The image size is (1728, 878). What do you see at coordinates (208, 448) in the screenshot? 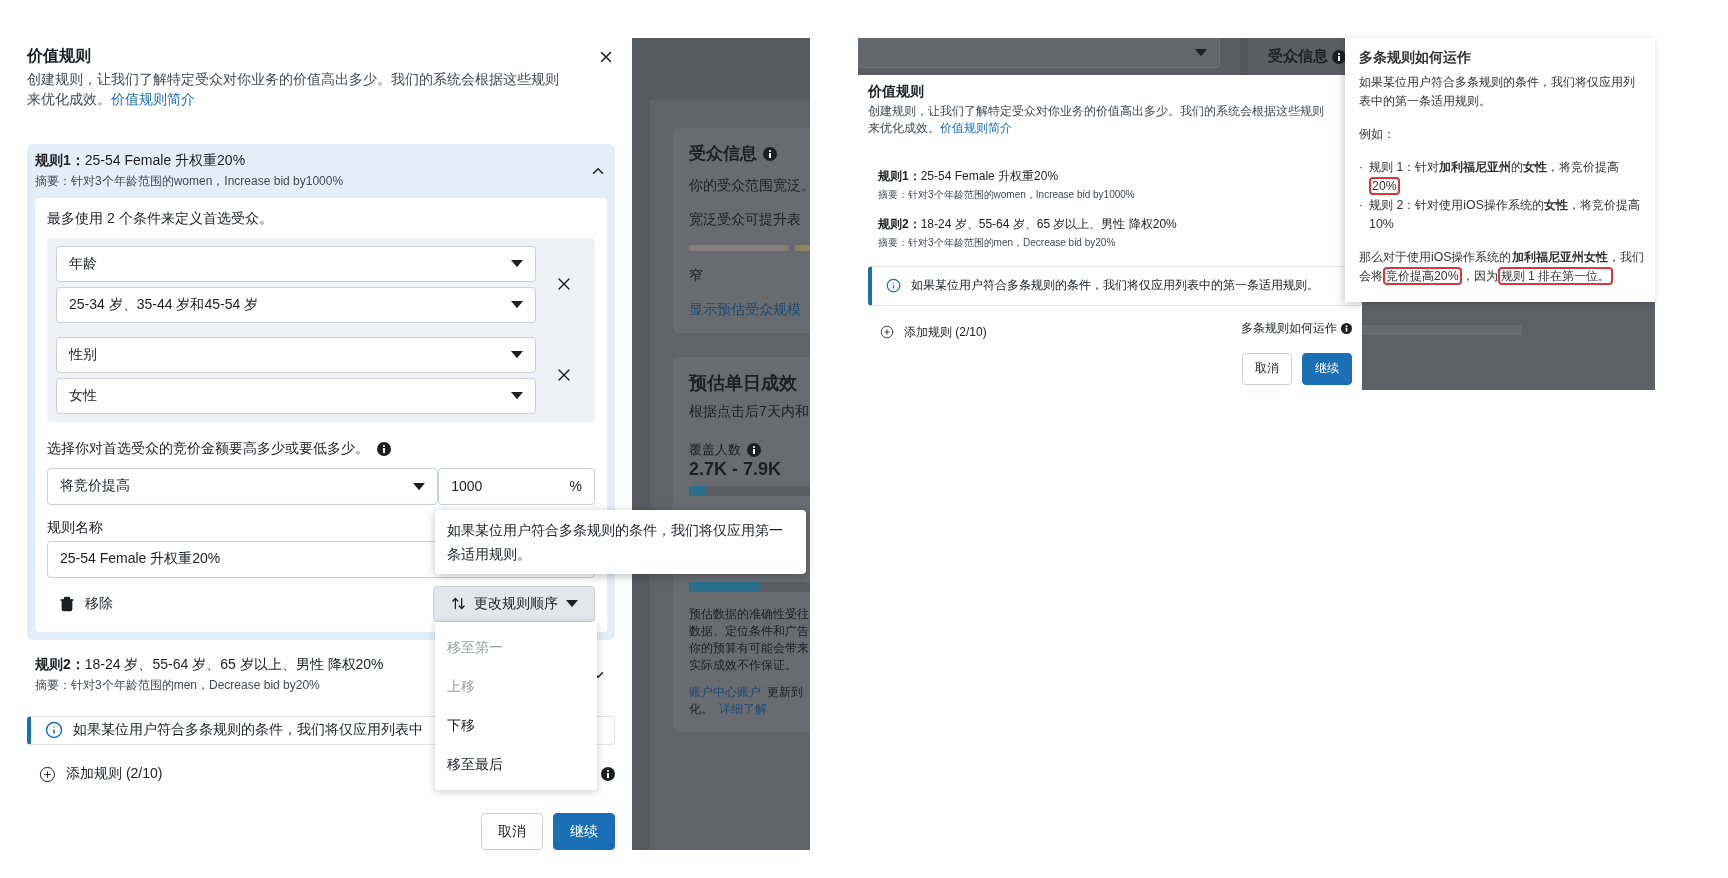
I see `bid-label: 选择你对首选受众的竞价金额要高多少或要低多少。` at bounding box center [208, 448].